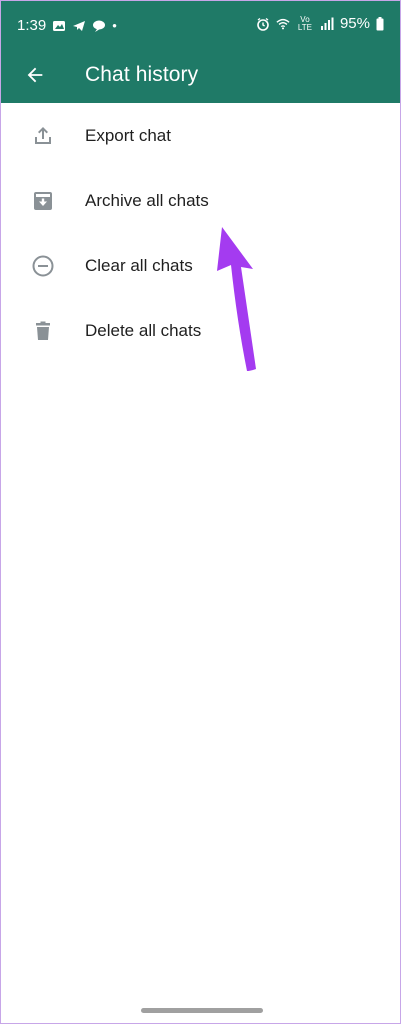  I want to click on battery-icon, so click(380, 23).